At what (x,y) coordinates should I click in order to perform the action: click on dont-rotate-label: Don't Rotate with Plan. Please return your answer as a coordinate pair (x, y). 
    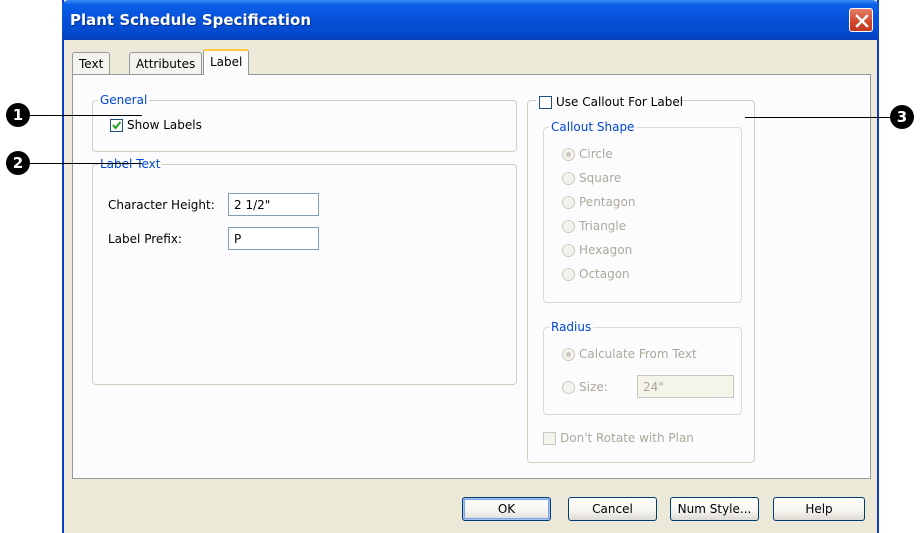
    Looking at the image, I should click on (627, 438).